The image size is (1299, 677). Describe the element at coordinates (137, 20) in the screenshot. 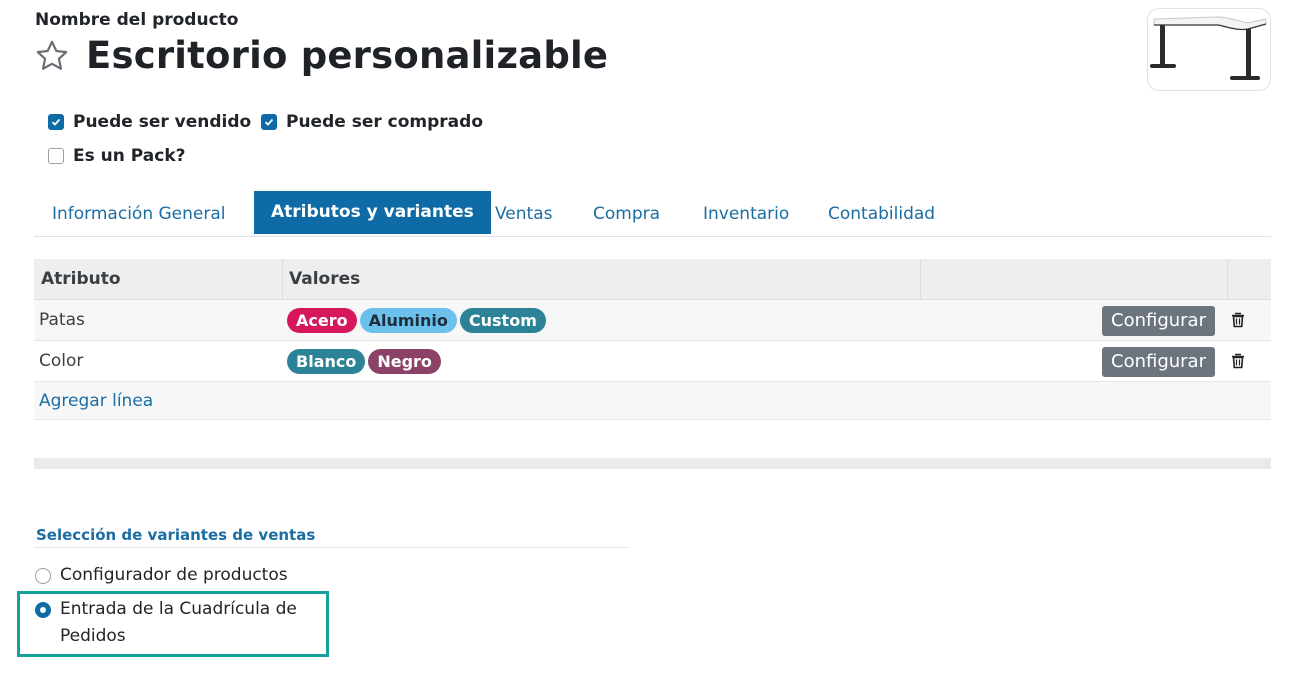

I see `product-label: Nombre del producto` at that location.